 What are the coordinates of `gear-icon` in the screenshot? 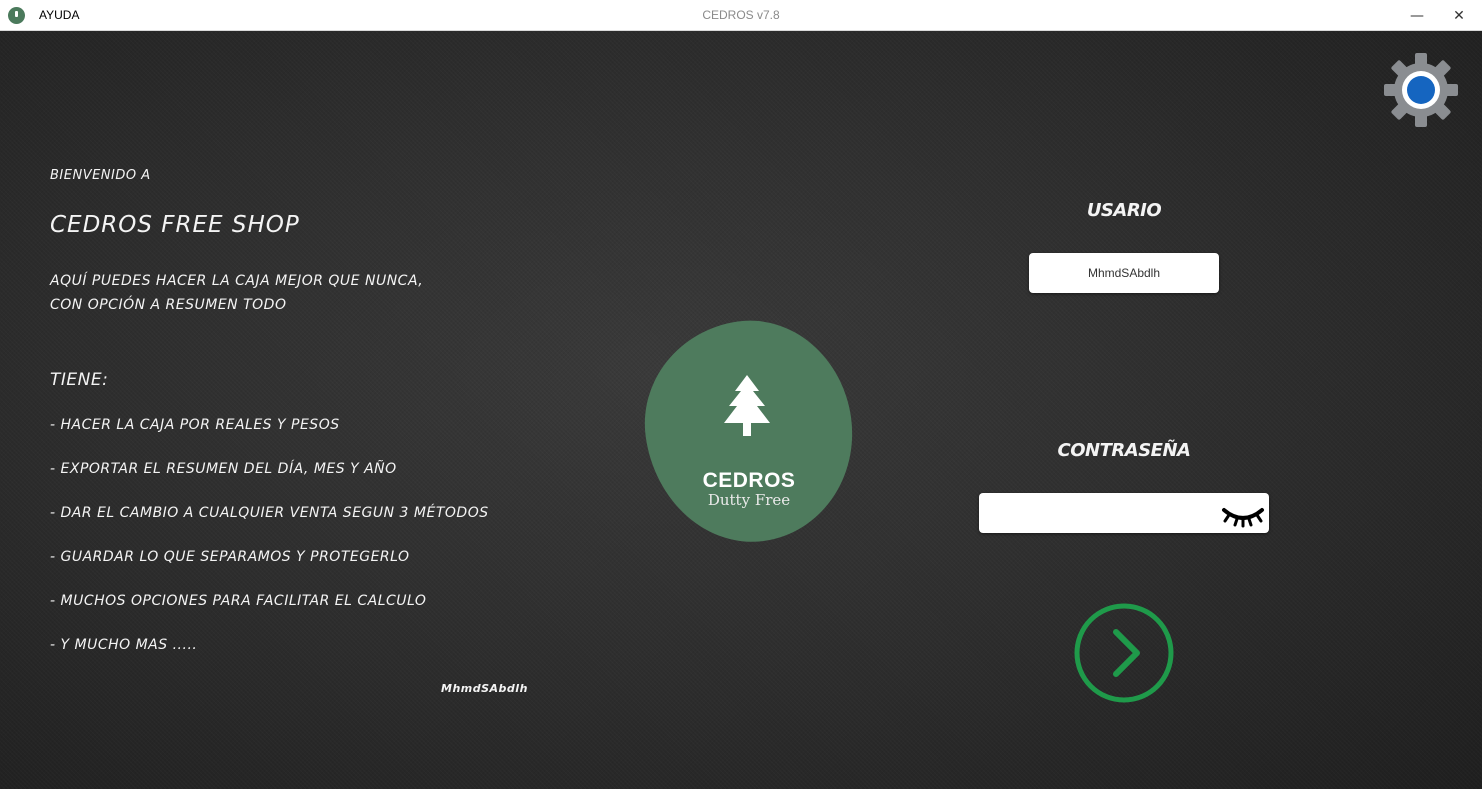 It's located at (1421, 90).